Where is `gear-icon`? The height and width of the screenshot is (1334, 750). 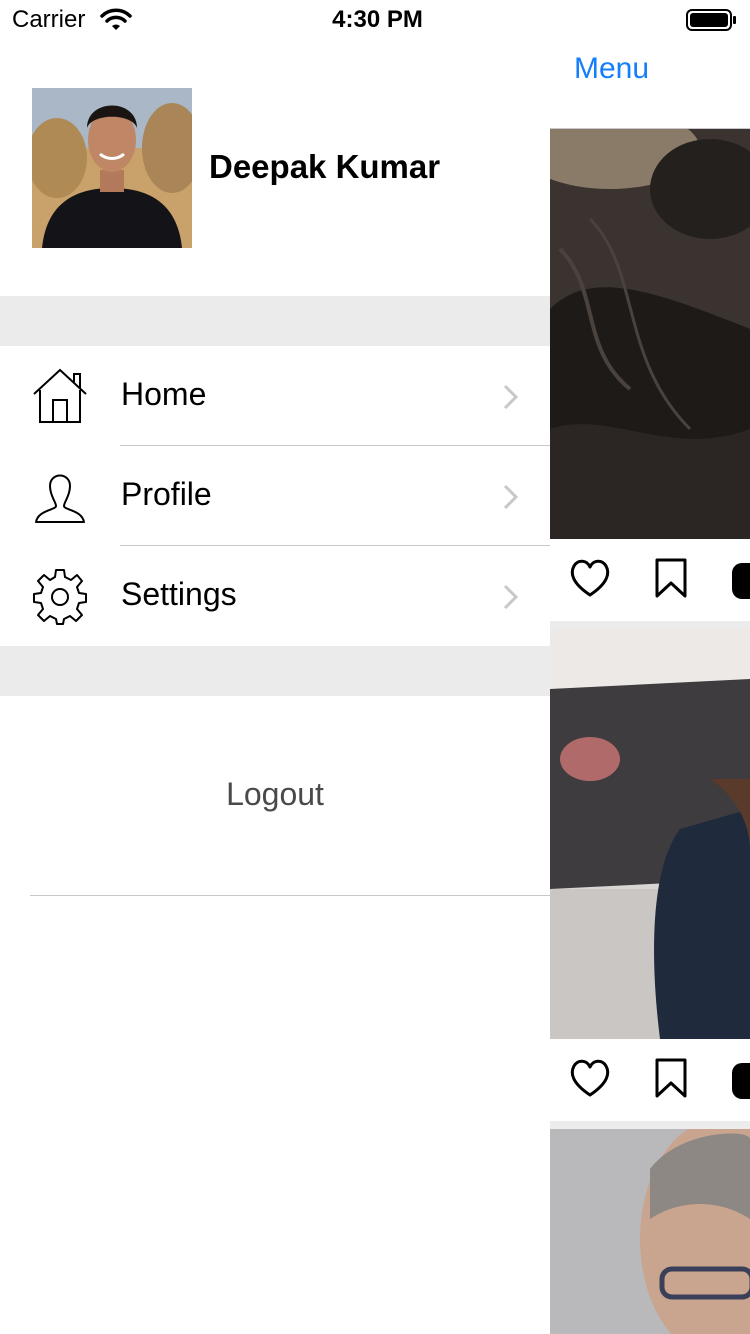
gear-icon is located at coordinates (60, 596).